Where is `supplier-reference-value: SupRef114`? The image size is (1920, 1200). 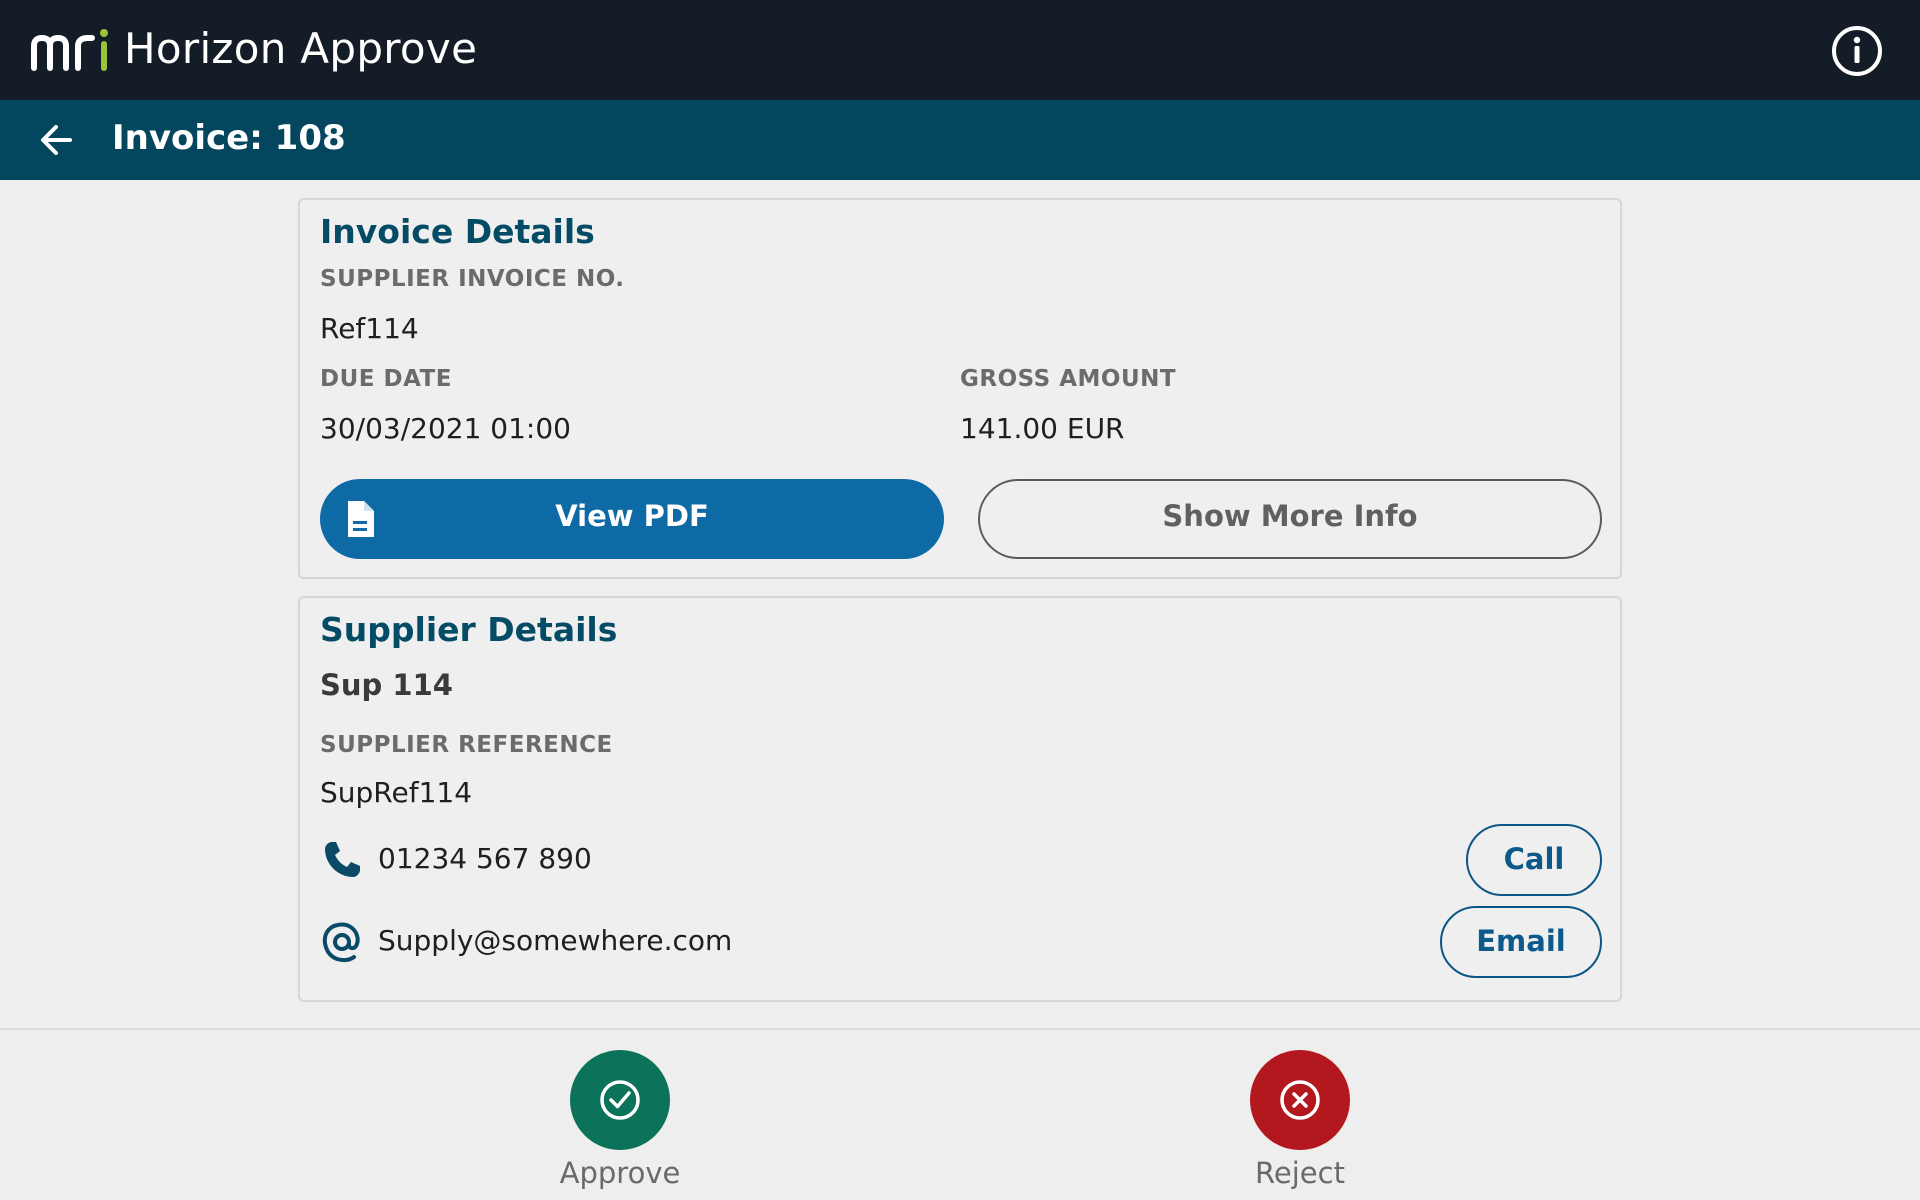 supplier-reference-value: SupRef114 is located at coordinates (396, 792).